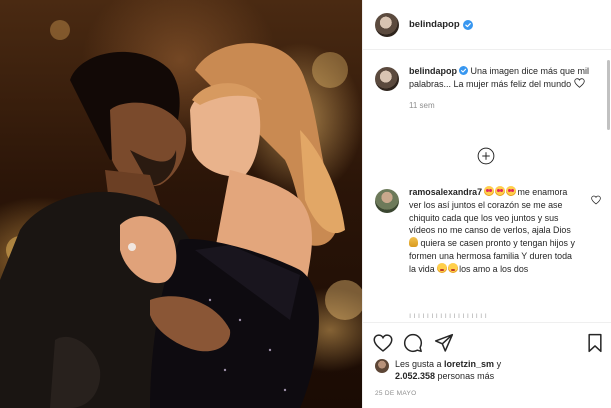 This screenshot has height=408, width=611. I want to click on liker-avatar, so click(382, 366).